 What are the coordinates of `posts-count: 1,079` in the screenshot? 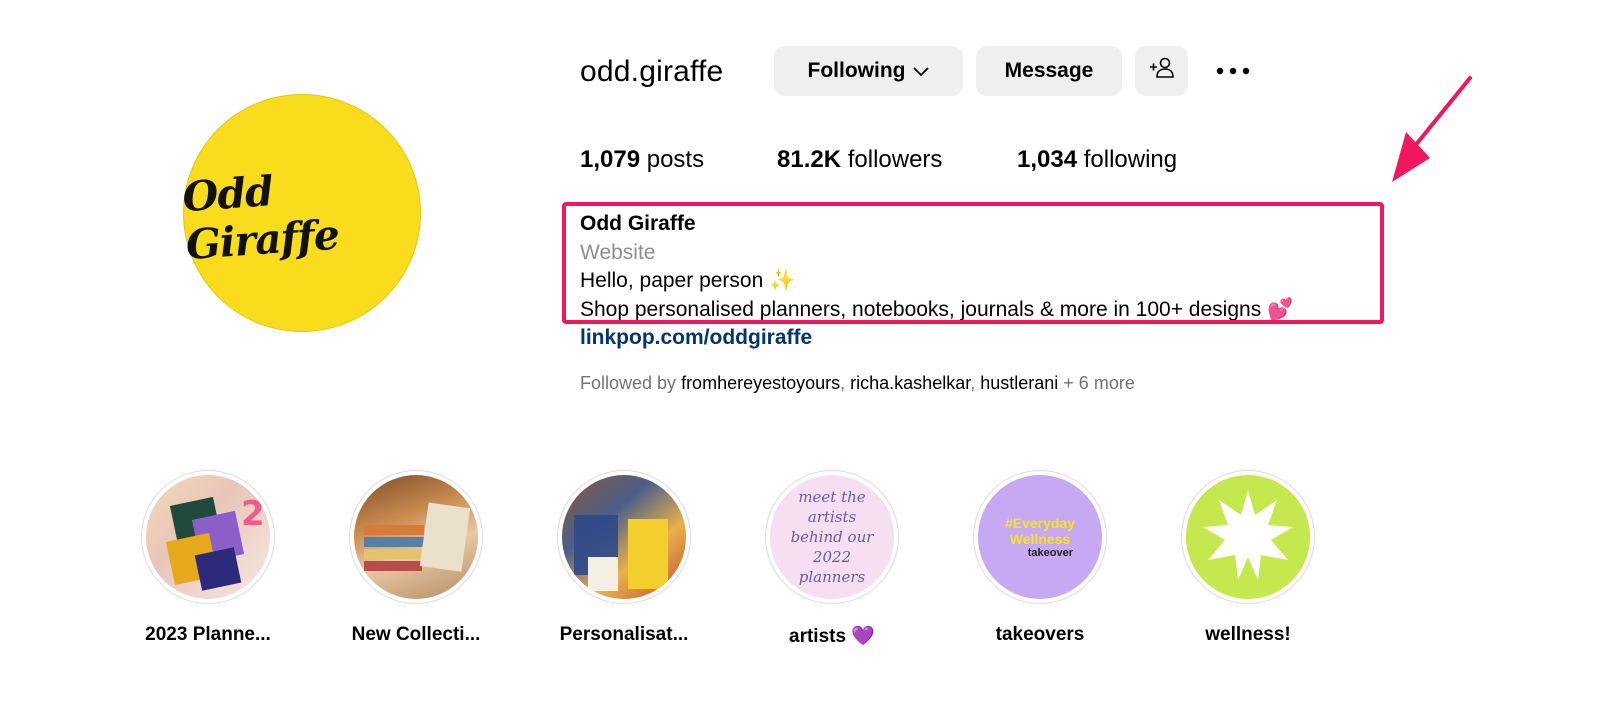 It's located at (610, 159).